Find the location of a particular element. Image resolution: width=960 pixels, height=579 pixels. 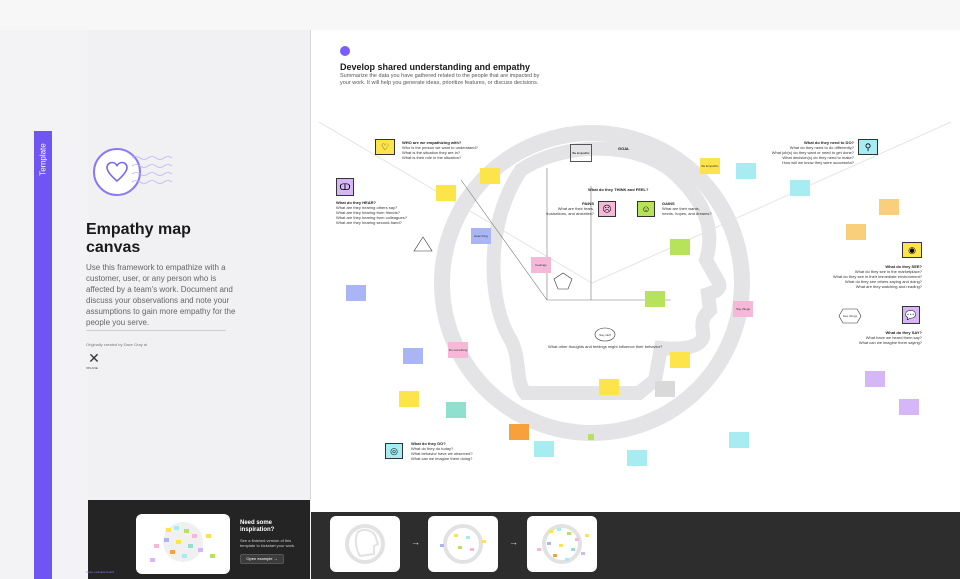

step-3-preview is located at coordinates (563, 544).